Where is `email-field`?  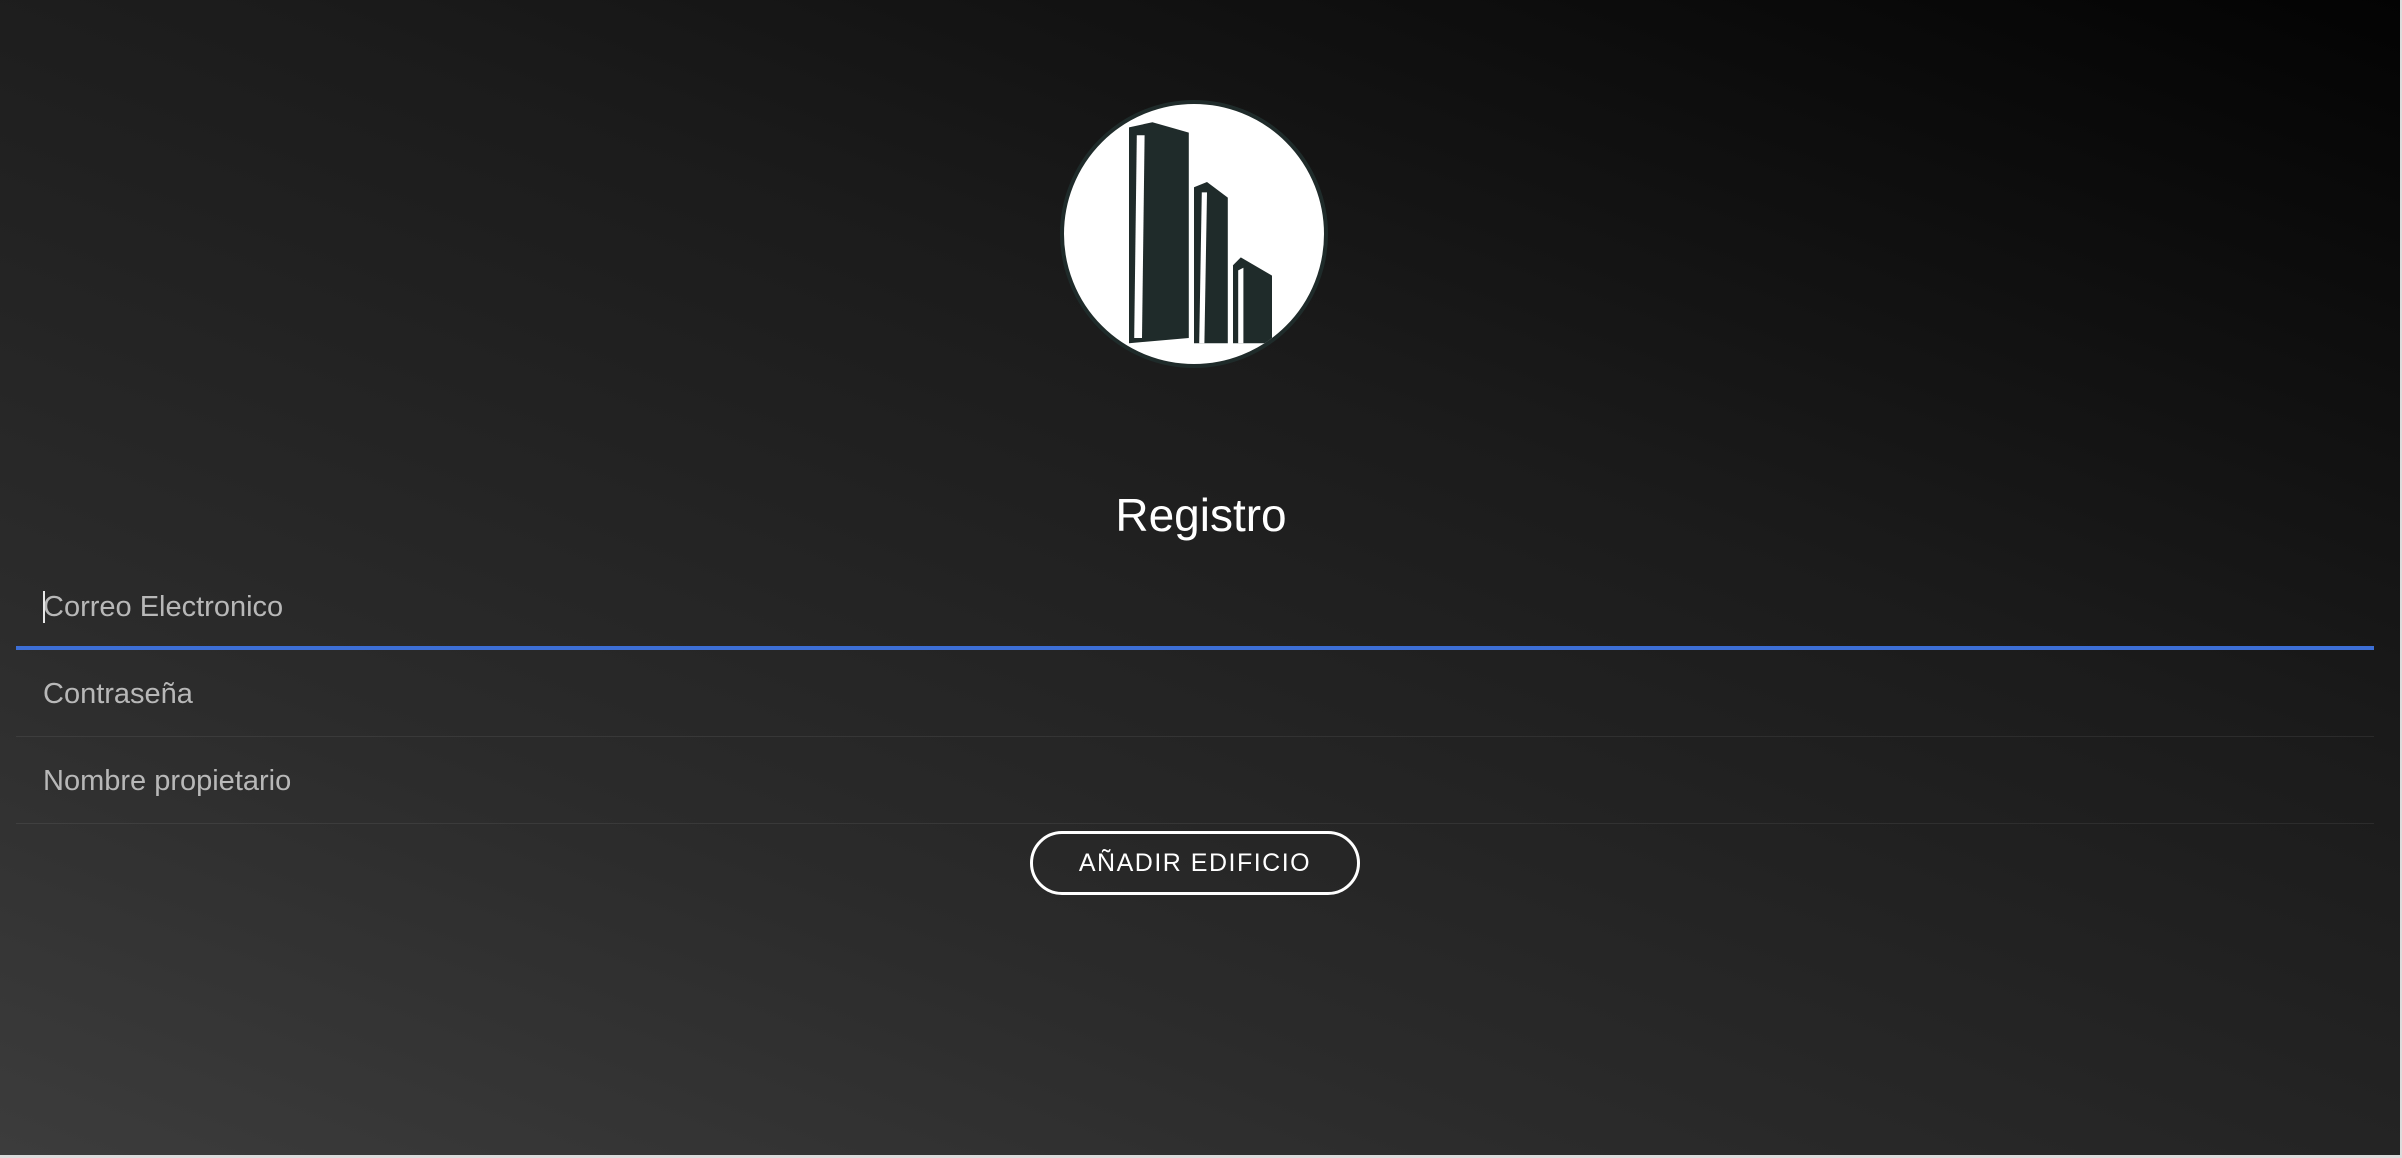 email-field is located at coordinates (1195, 607).